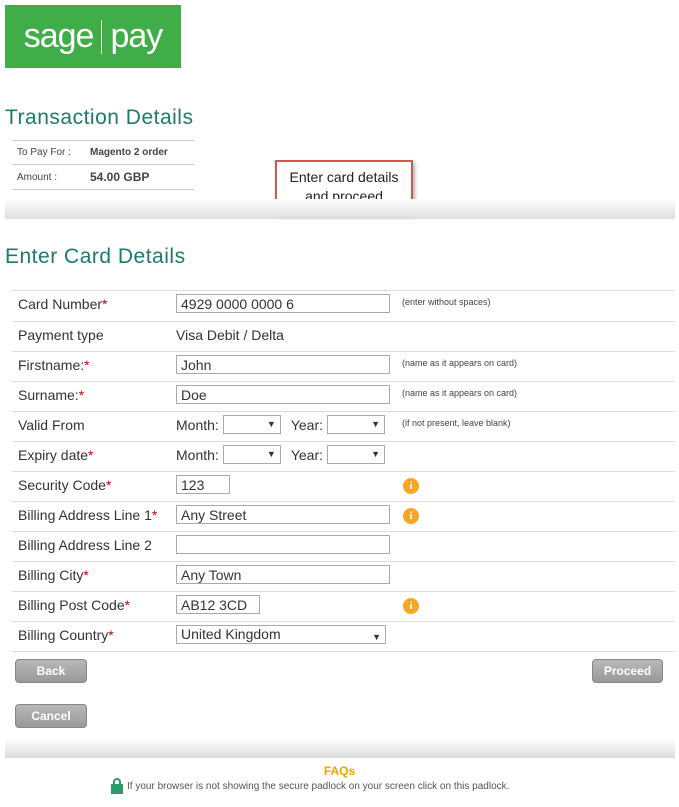 This screenshot has height=807, width=679. What do you see at coordinates (74, 605) in the screenshot?
I see `billing-postcode-label: Billing Post Code*` at bounding box center [74, 605].